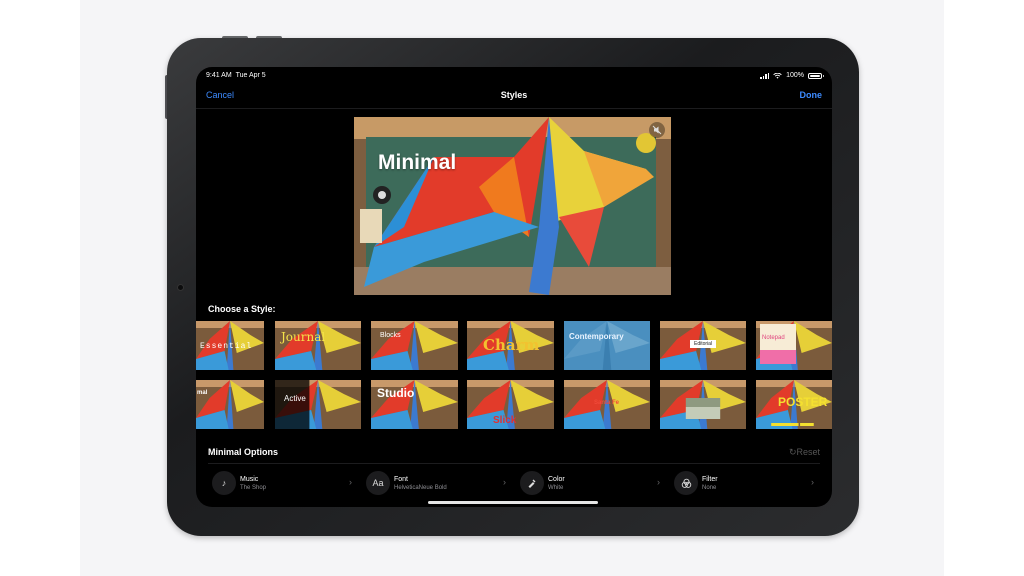  Describe the element at coordinates (556, 488) in the screenshot. I see `option-value: White` at that location.